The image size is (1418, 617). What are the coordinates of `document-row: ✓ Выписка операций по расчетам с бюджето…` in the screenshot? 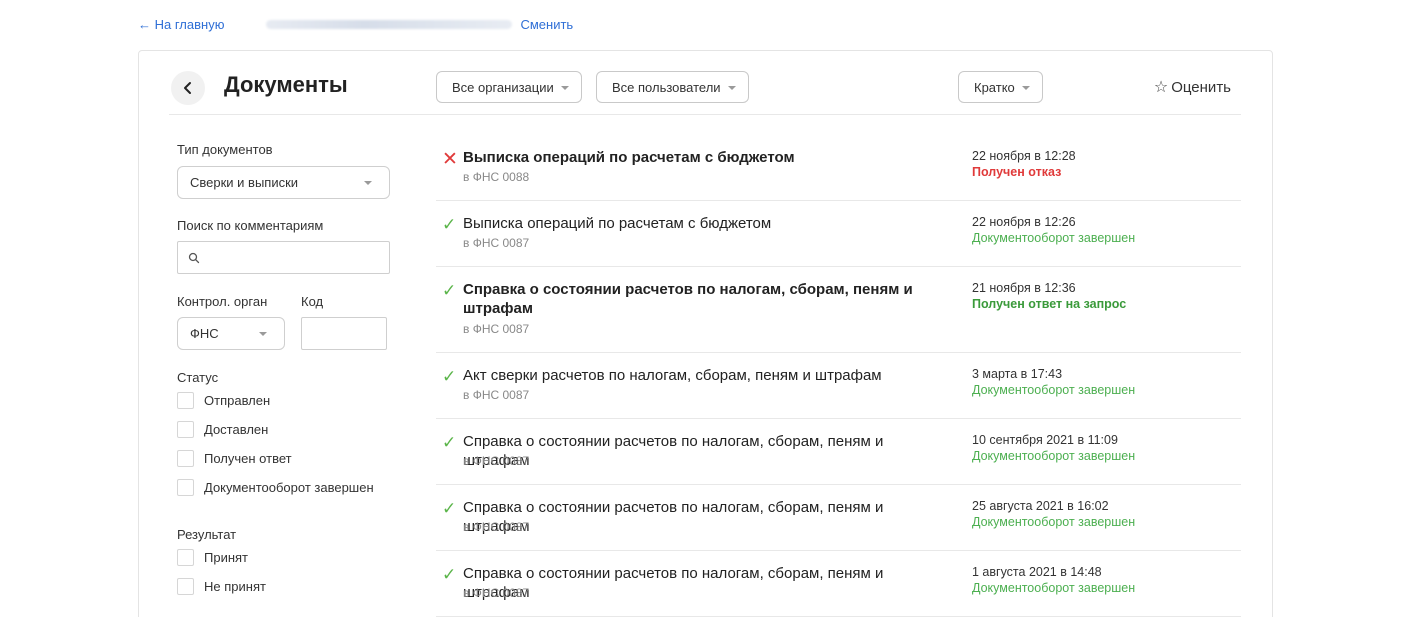 It's located at (838, 234).